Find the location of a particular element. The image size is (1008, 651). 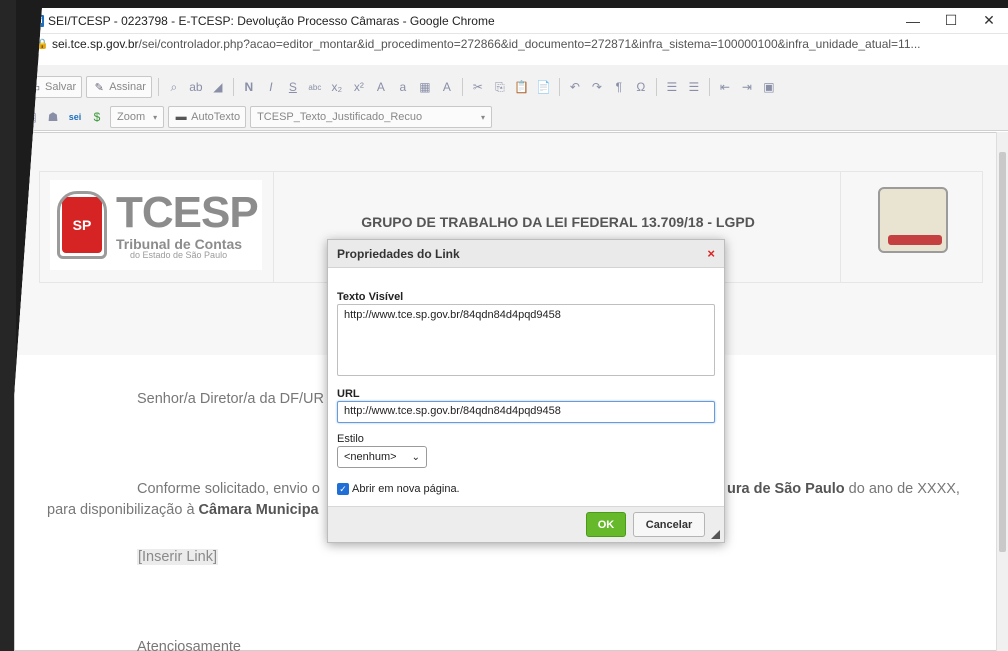

outdent-icon: ⇤ is located at coordinates (725, 87).